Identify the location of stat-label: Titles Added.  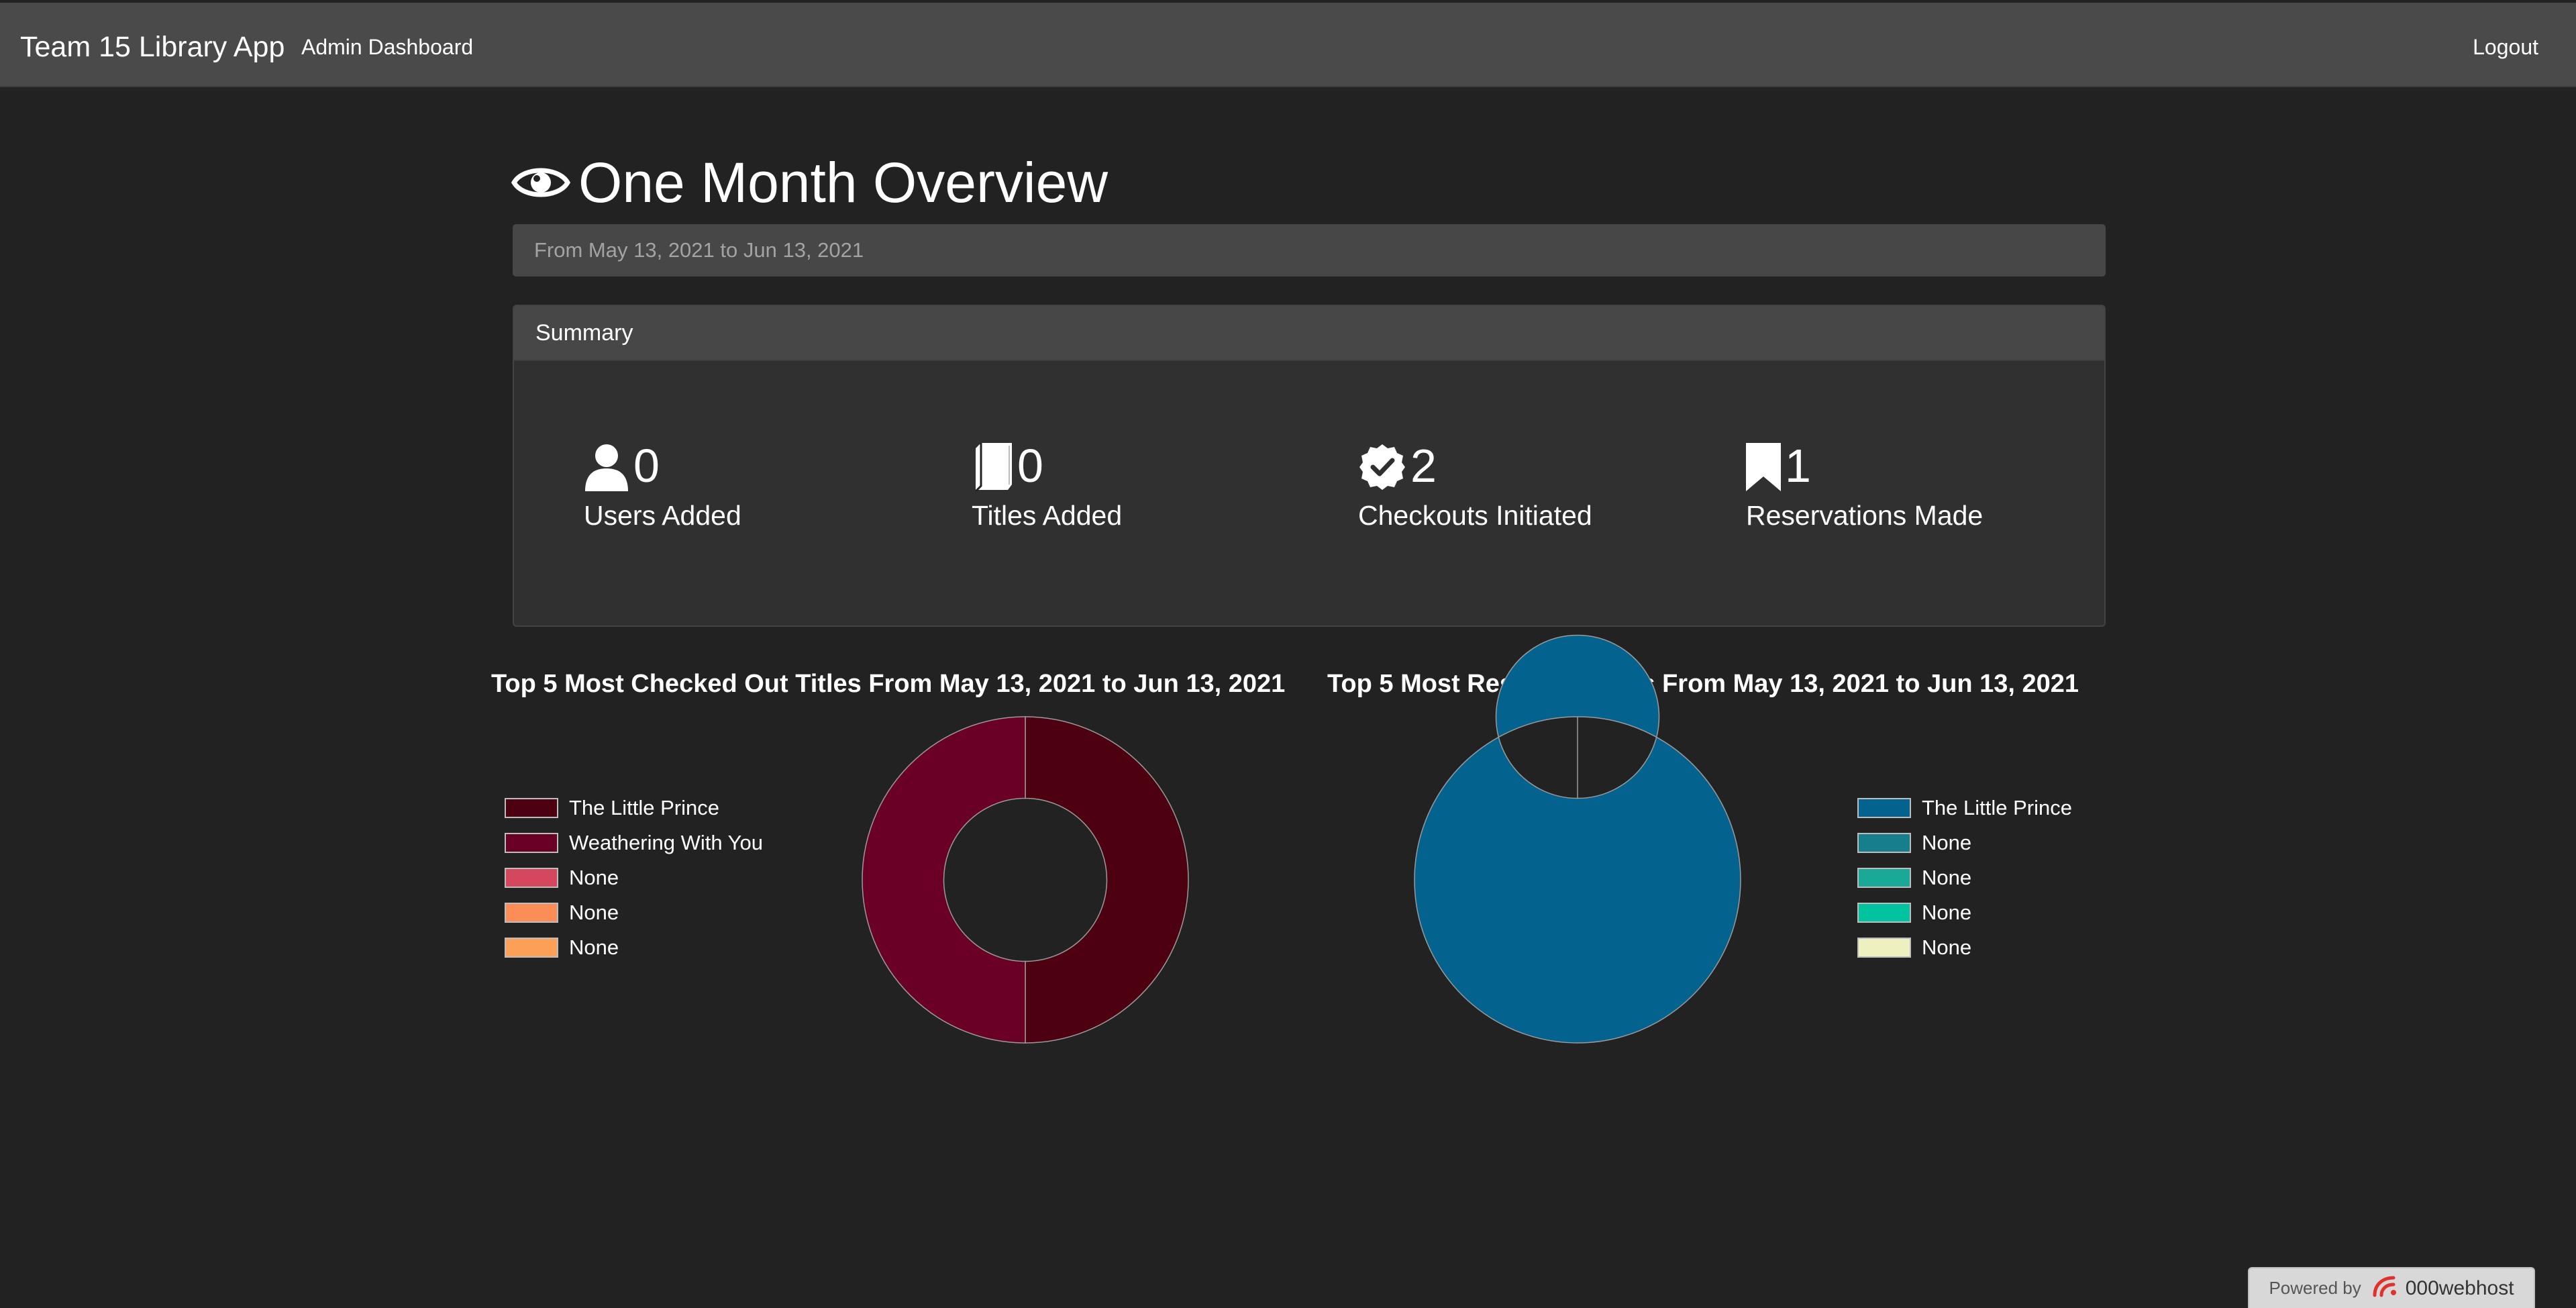
(1047, 515).